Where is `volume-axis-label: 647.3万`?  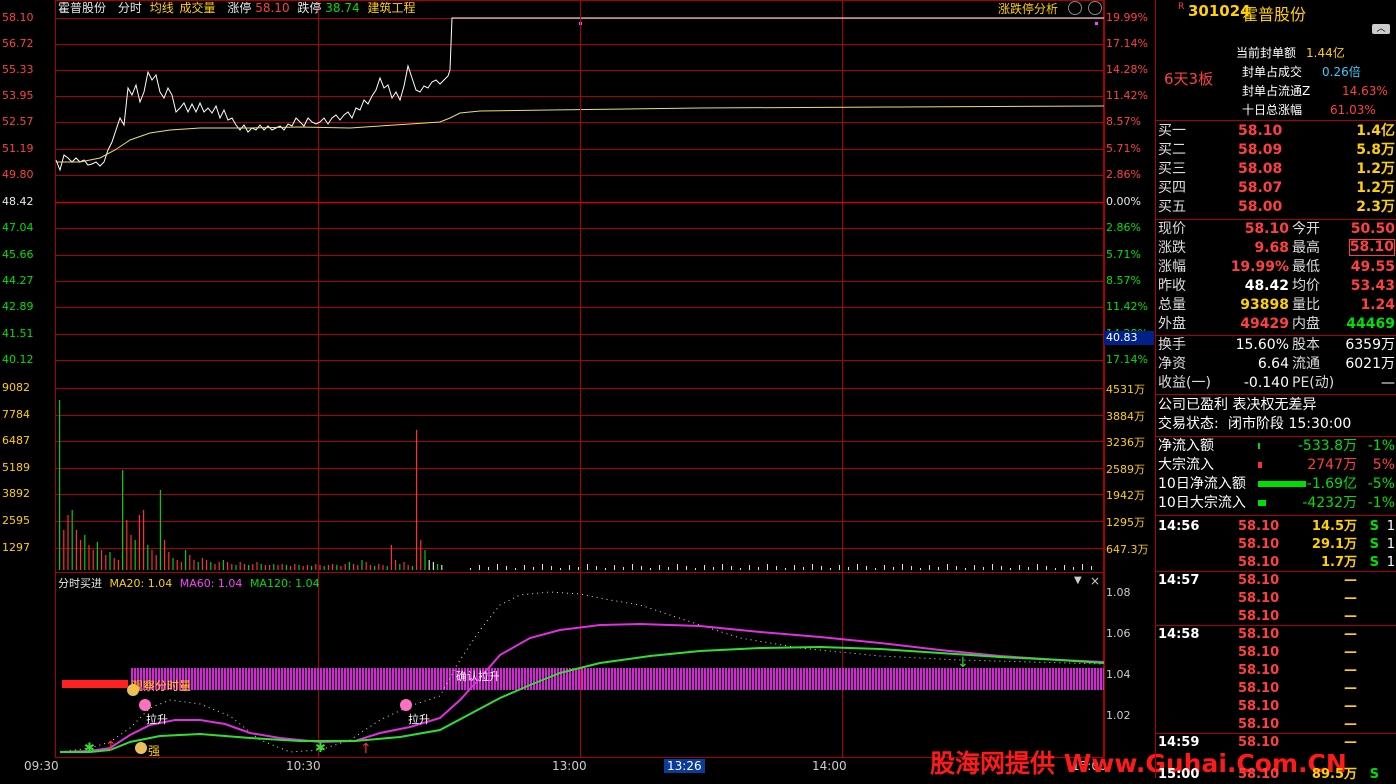 volume-axis-label: 647.3万 is located at coordinates (1127, 549).